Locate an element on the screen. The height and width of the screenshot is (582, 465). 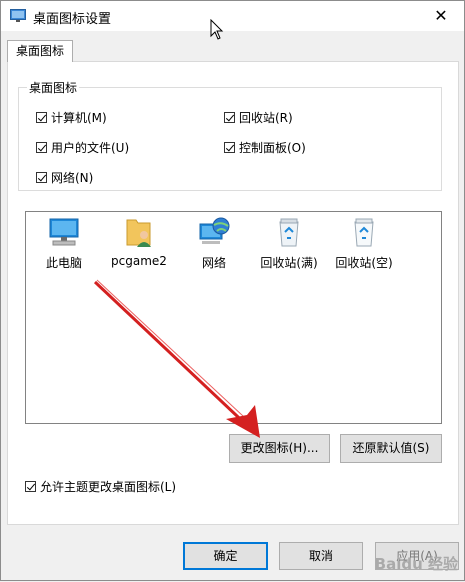
checkbox-network: 网络(N) is located at coordinates (64, 177).